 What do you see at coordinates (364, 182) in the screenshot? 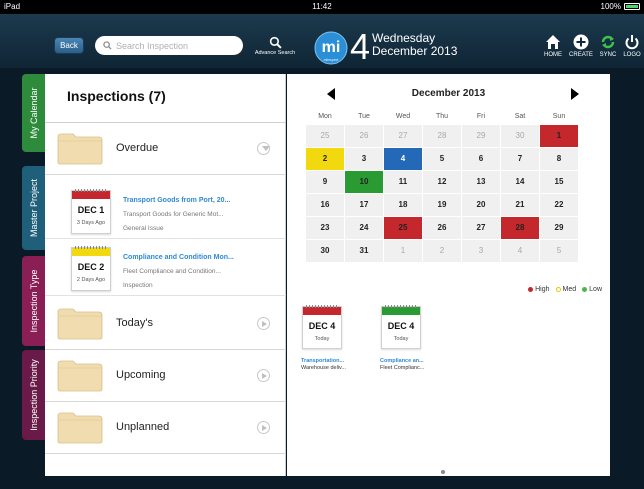
I see `calendar-day: 10` at bounding box center [364, 182].